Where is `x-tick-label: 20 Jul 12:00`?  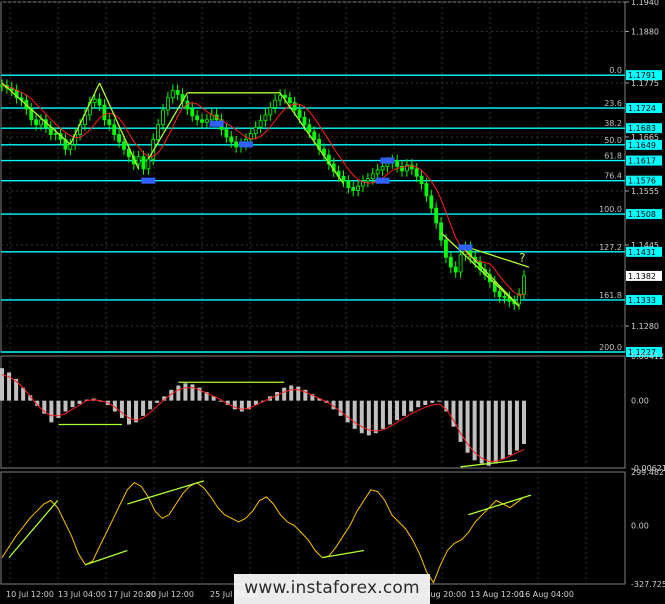
x-tick-label: 20 Jul 12:00 is located at coordinates (170, 594).